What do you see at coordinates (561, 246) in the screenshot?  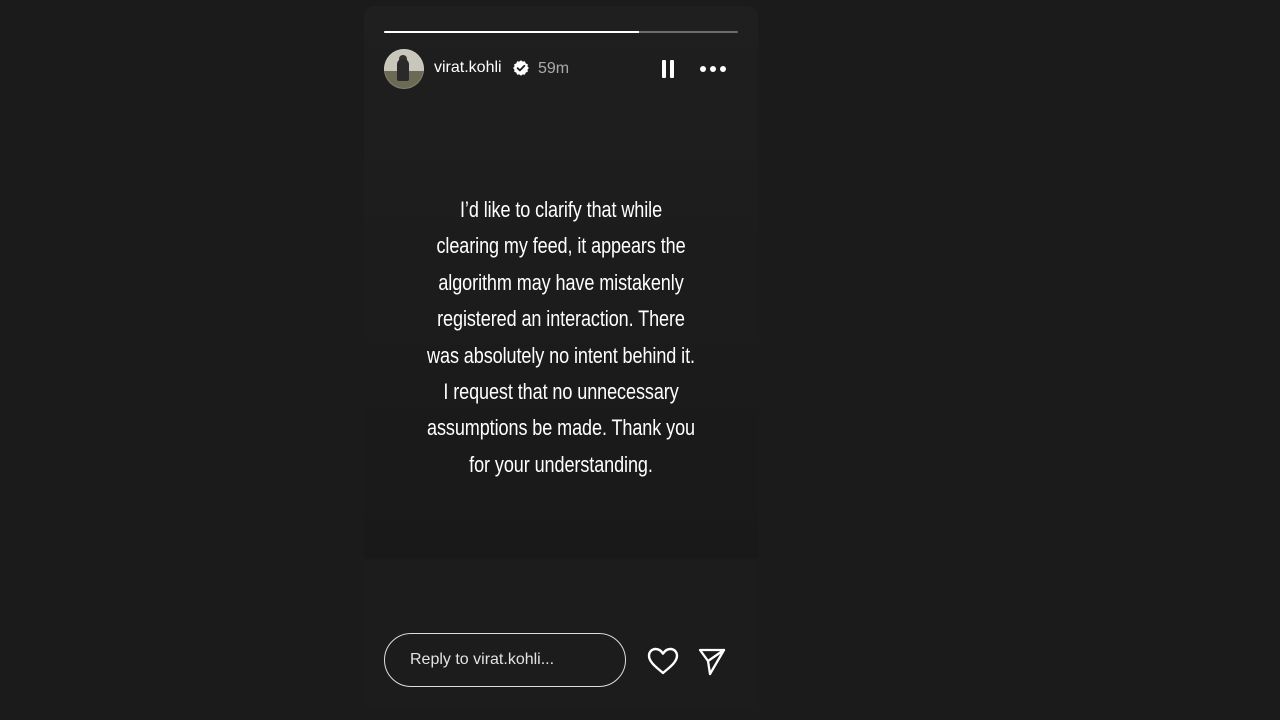 I see `story-text-line: clearing my feed, it appears the` at bounding box center [561, 246].